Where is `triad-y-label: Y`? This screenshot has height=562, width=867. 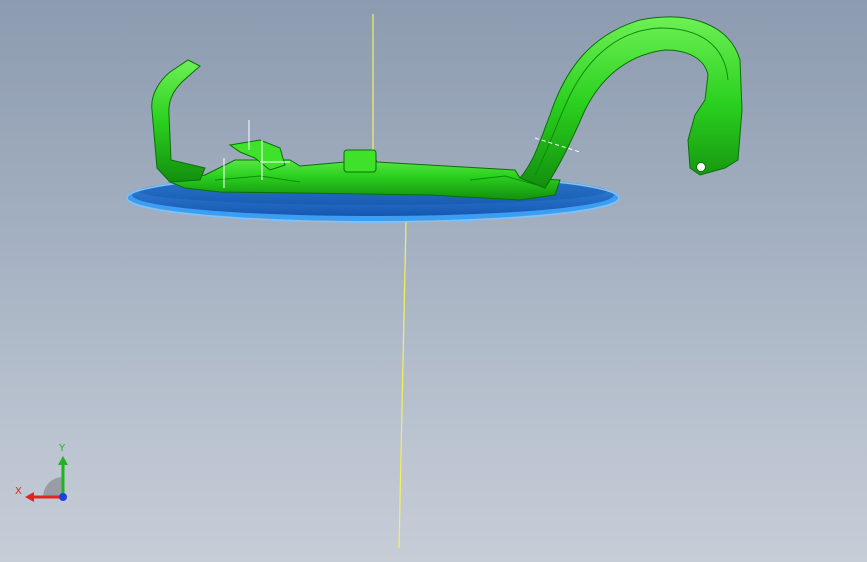
triad-y-label: Y is located at coordinates (62, 448).